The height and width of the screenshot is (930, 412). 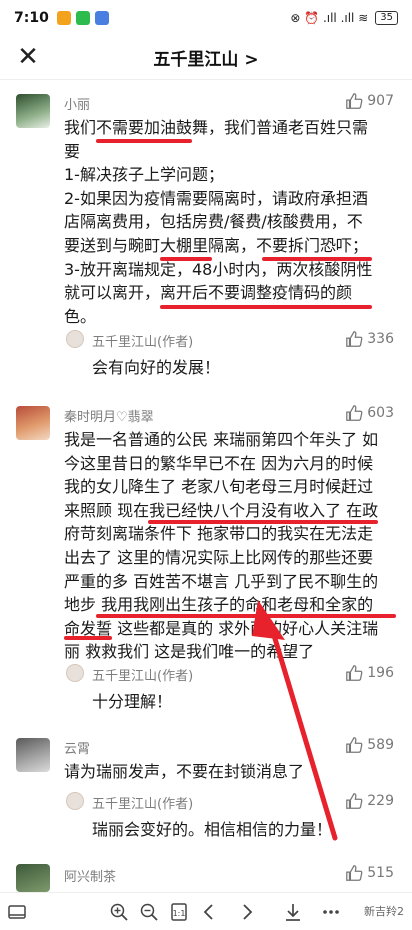 I want to click on zoom-in-icon, so click(x=119, y=912).